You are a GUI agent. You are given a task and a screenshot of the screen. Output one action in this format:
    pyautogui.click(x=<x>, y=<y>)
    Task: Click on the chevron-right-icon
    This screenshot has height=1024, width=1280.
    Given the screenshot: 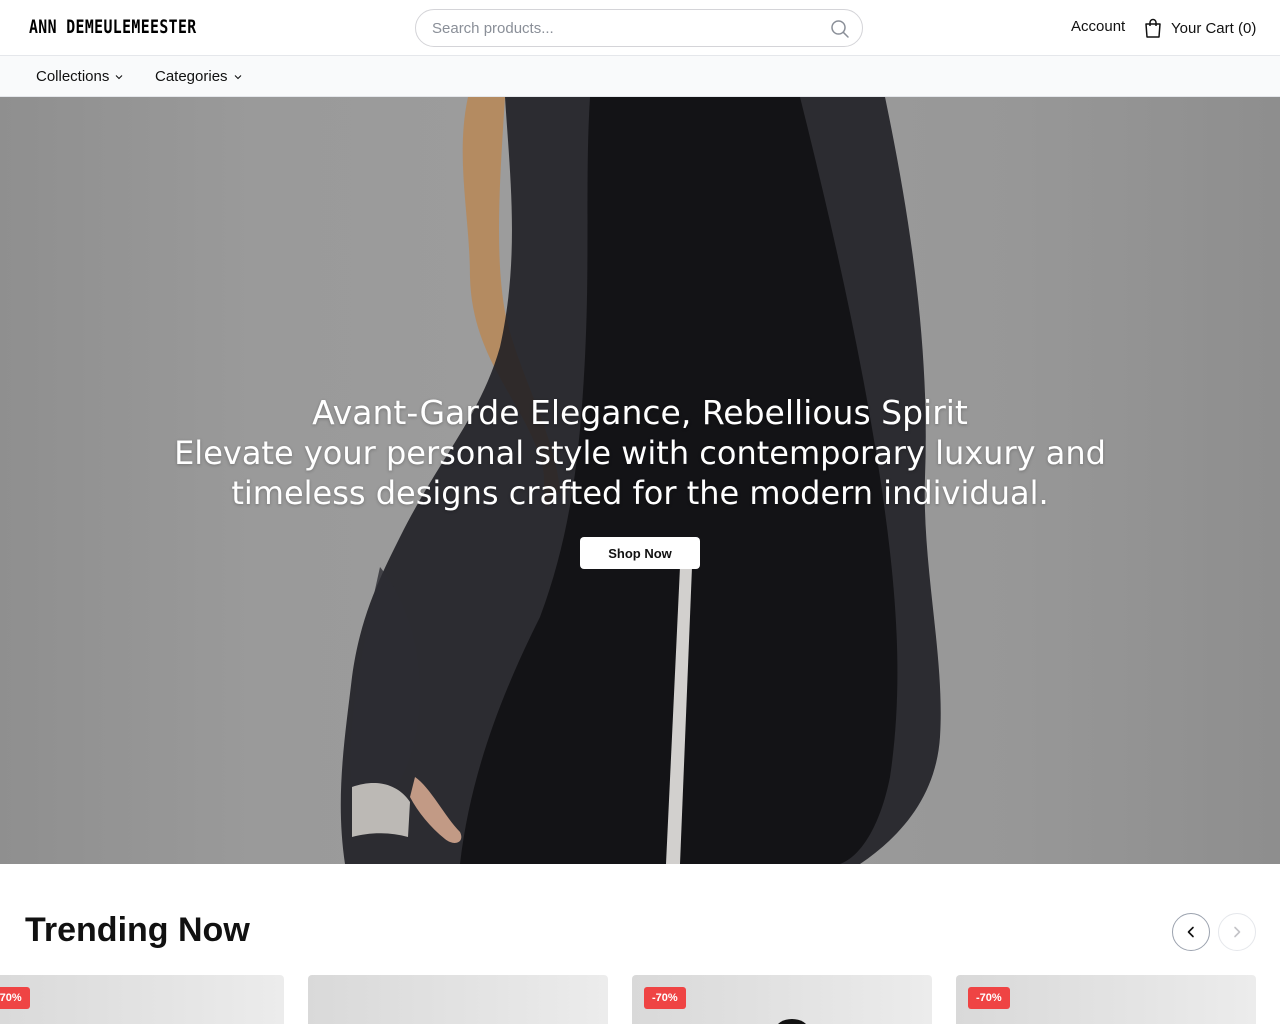 What is the action you would take?
    pyautogui.click(x=1237, y=932)
    